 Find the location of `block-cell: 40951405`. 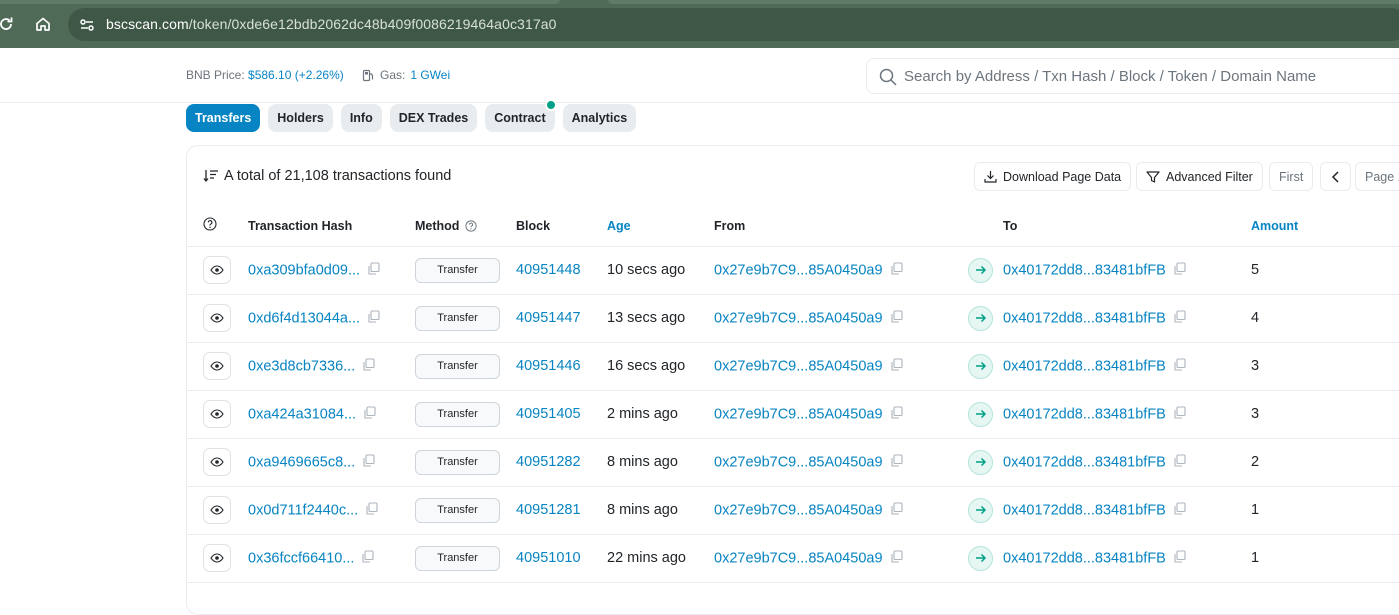

block-cell: 40951405 is located at coordinates (561, 414).